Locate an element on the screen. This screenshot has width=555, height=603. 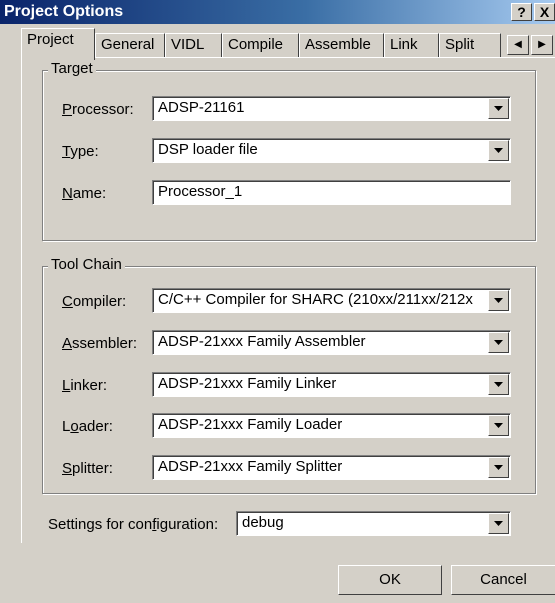
splitter-select: ADSP-21xxx Family Splitter is located at coordinates (331, 467).